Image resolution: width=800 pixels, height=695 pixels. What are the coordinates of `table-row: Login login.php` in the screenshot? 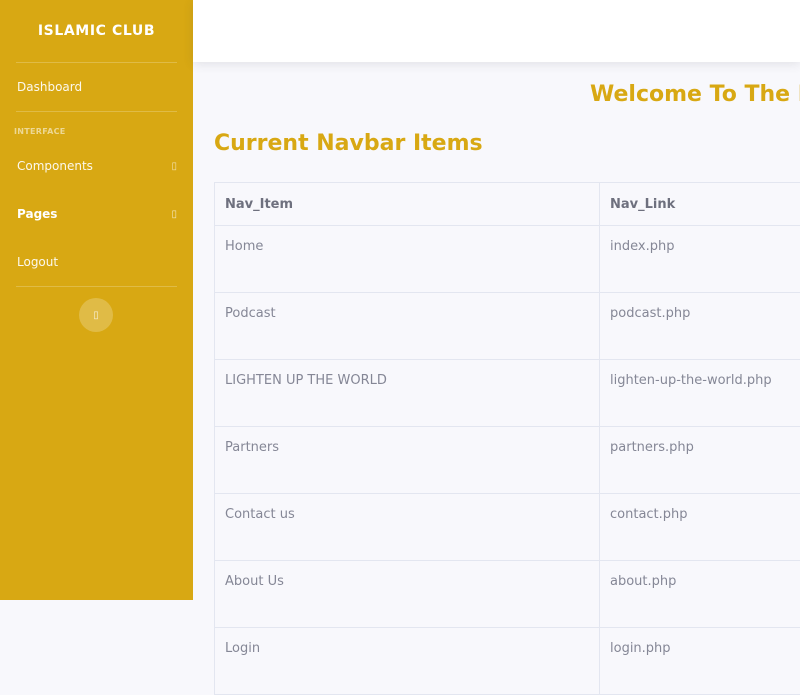 It's located at (507, 661).